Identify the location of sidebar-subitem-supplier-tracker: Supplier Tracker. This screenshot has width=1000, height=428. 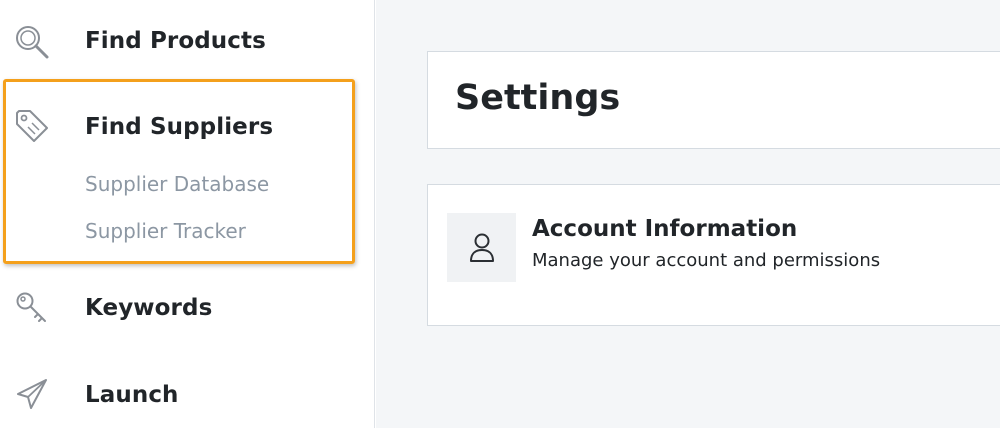
(165, 231).